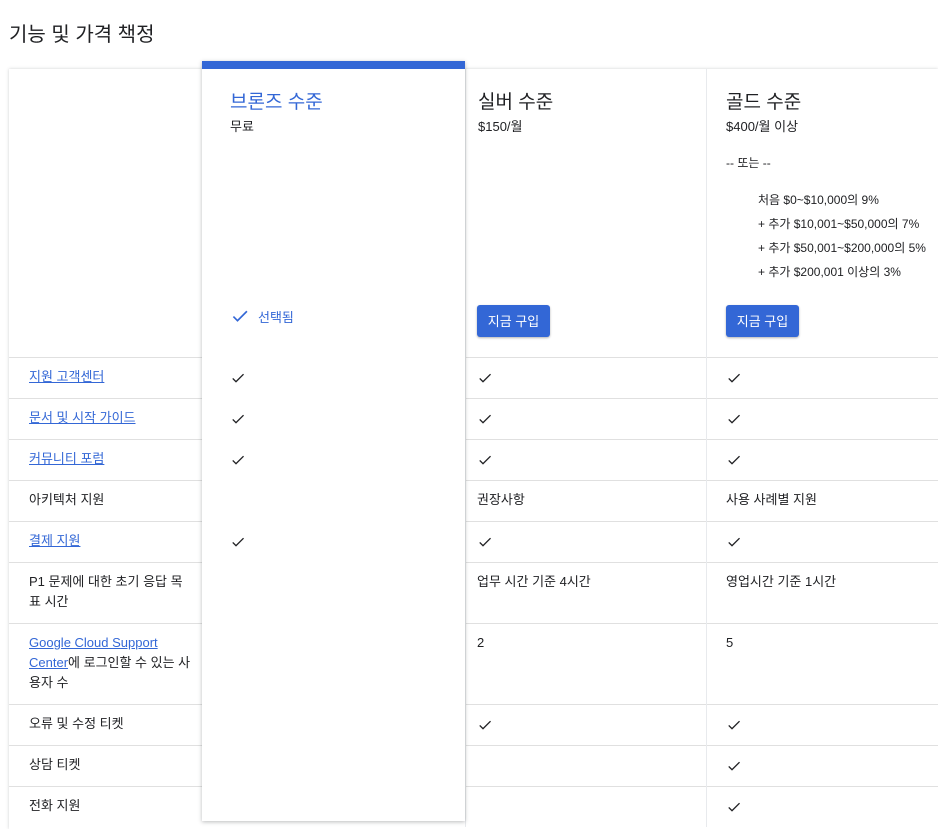  Describe the element at coordinates (818, 200) in the screenshot. I see `gold-pricing-tier: 처음 $0~$10,000의 9%` at that location.